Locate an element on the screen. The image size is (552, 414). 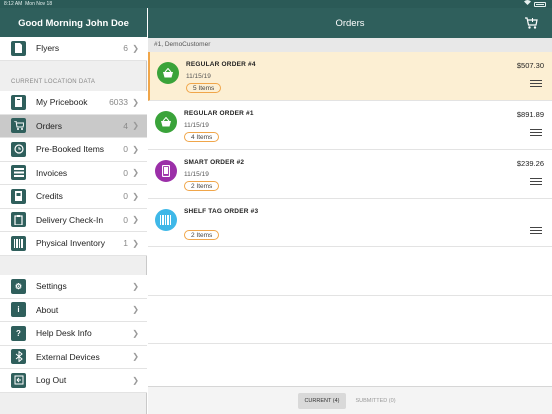
credit-icon is located at coordinates (18, 196).